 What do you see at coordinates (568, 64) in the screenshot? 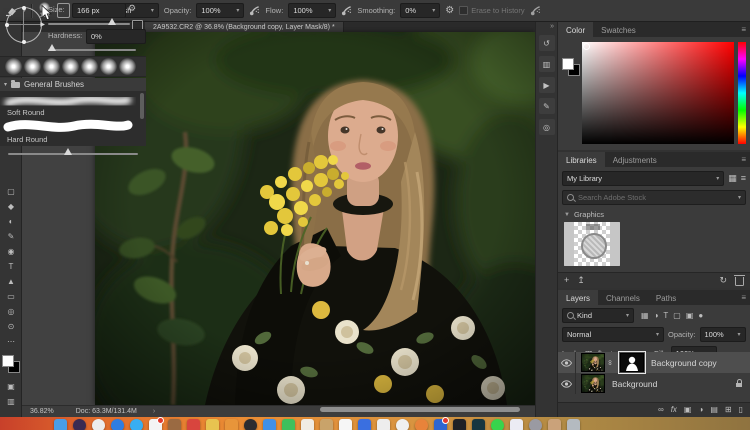
I see `foreground-color-swatch` at bounding box center [568, 64].